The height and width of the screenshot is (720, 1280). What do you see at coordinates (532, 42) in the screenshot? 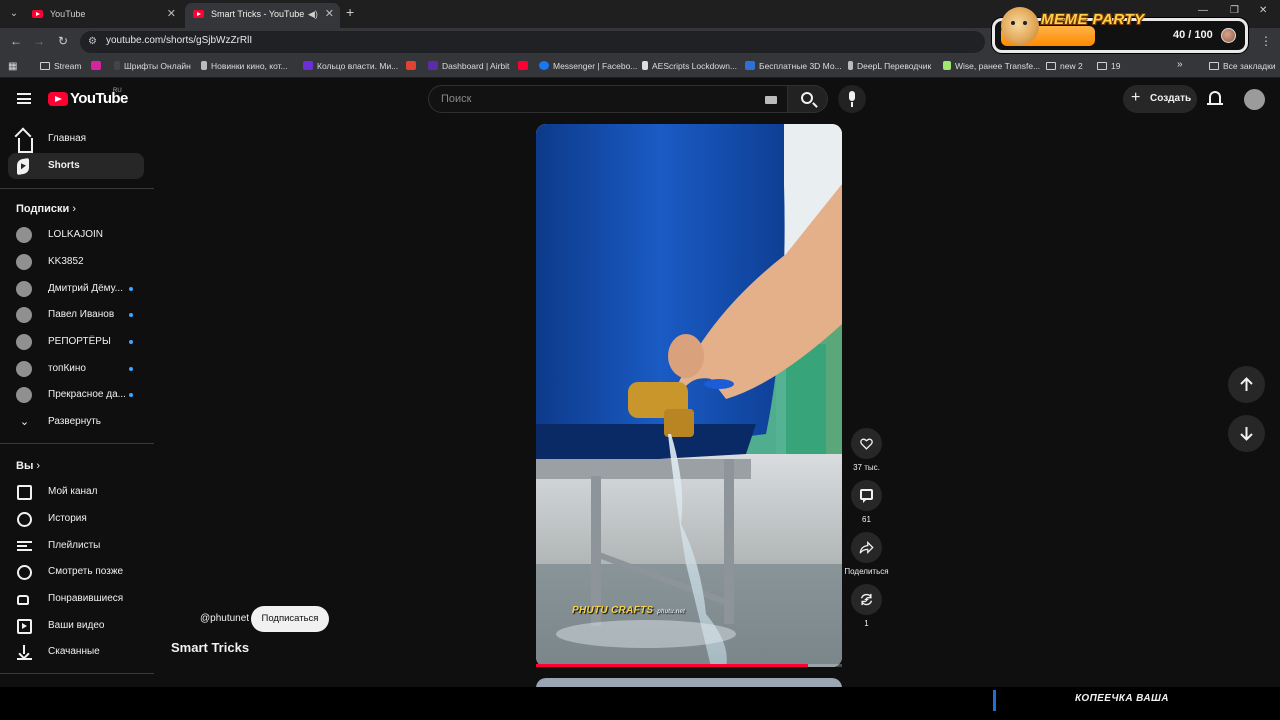
I see `address-bar: ⚙ youtube.com/shorts/gSjbWzZrRlI` at bounding box center [532, 42].